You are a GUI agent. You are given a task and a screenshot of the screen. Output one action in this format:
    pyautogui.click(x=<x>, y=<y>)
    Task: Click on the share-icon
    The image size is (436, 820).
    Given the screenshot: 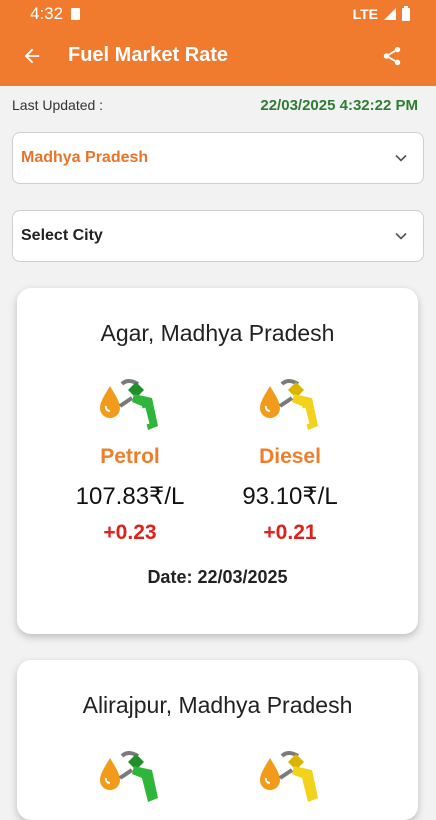 What is the action you would take?
    pyautogui.click(x=392, y=56)
    